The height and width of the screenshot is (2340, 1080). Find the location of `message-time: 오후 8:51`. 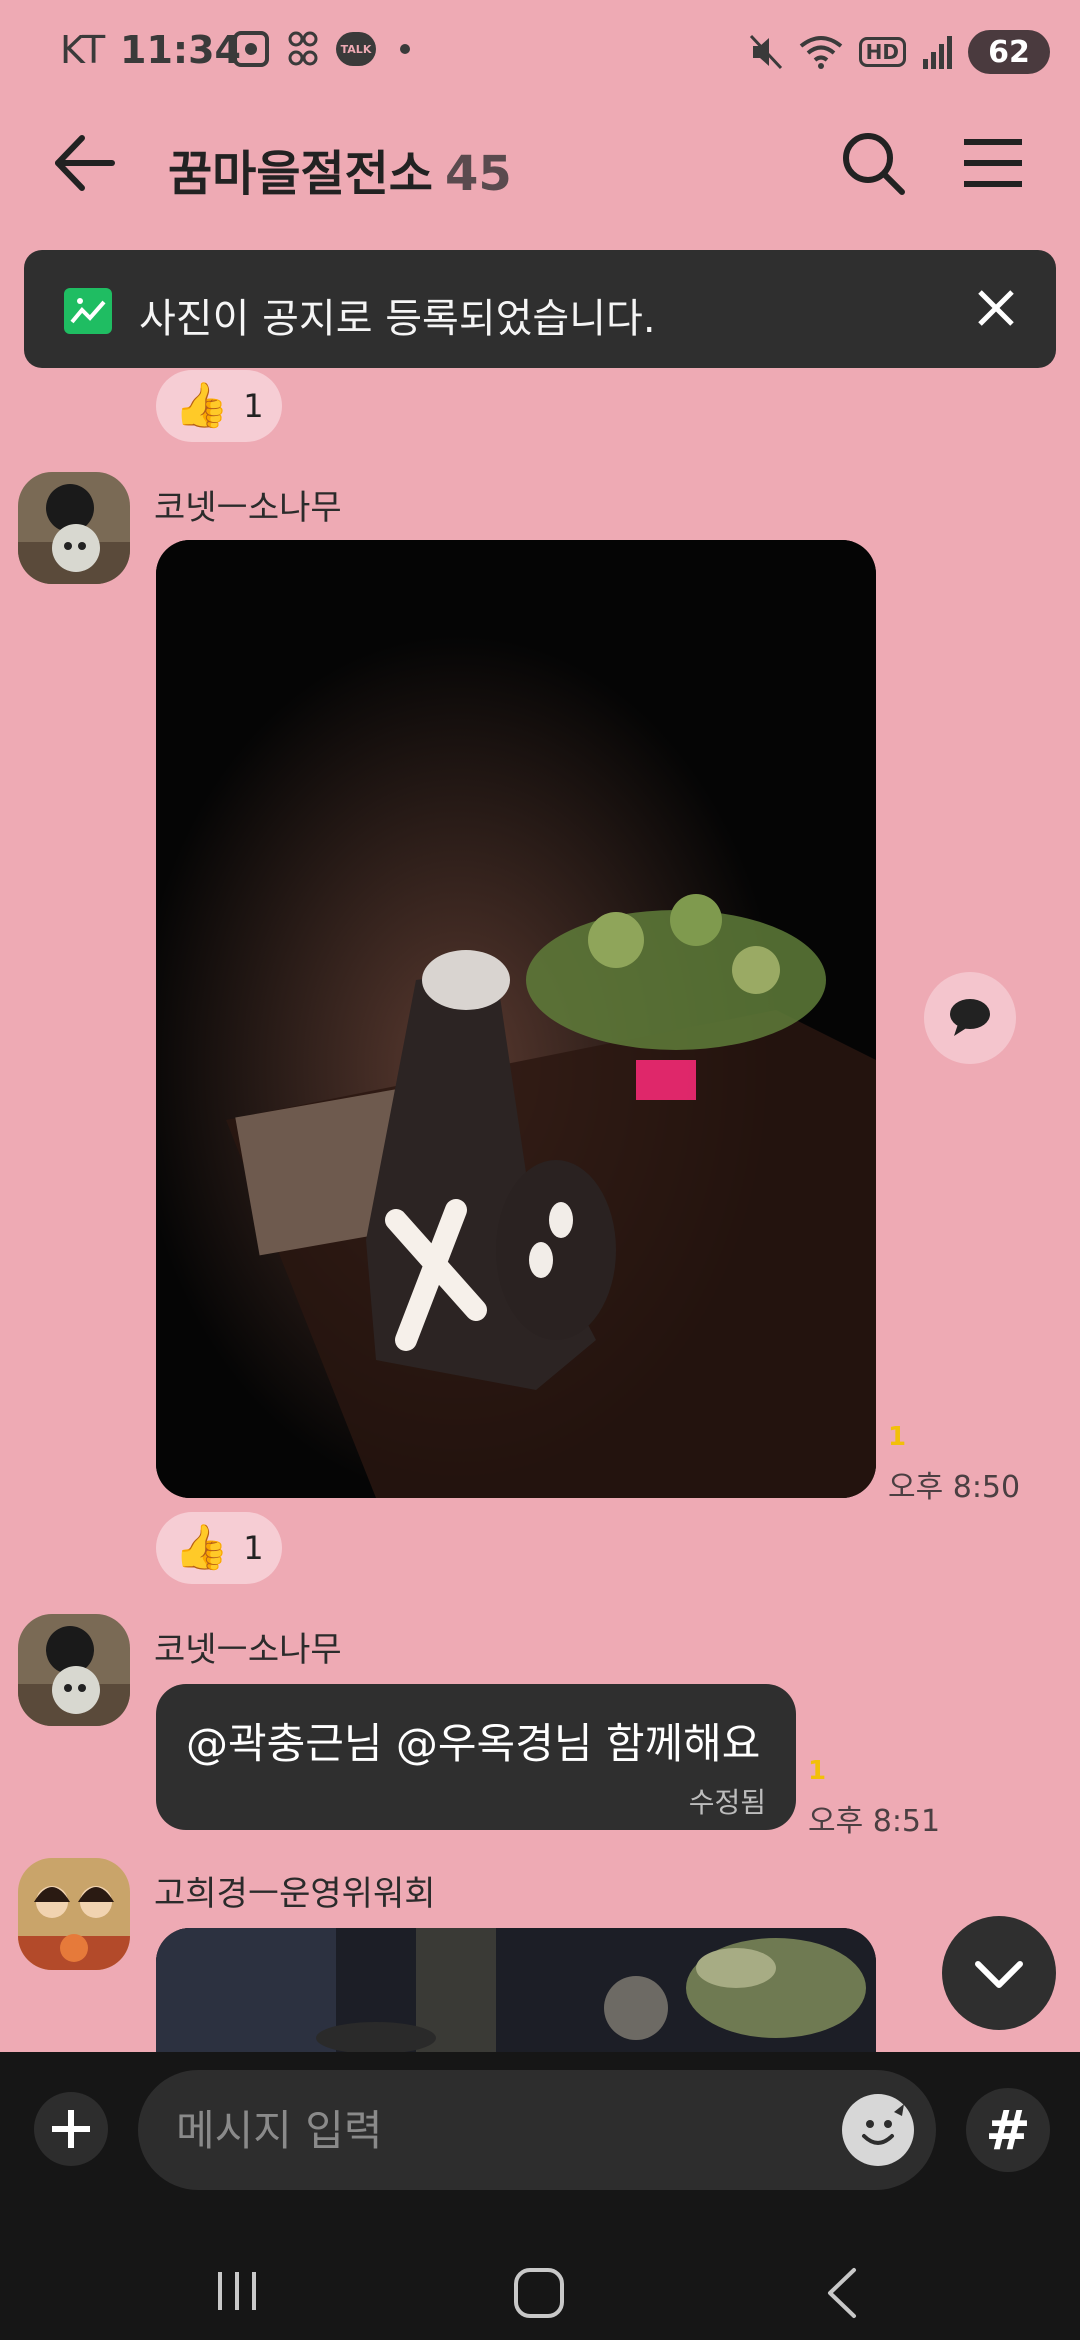

message-time: 오후 8:51 is located at coordinates (874, 1821).